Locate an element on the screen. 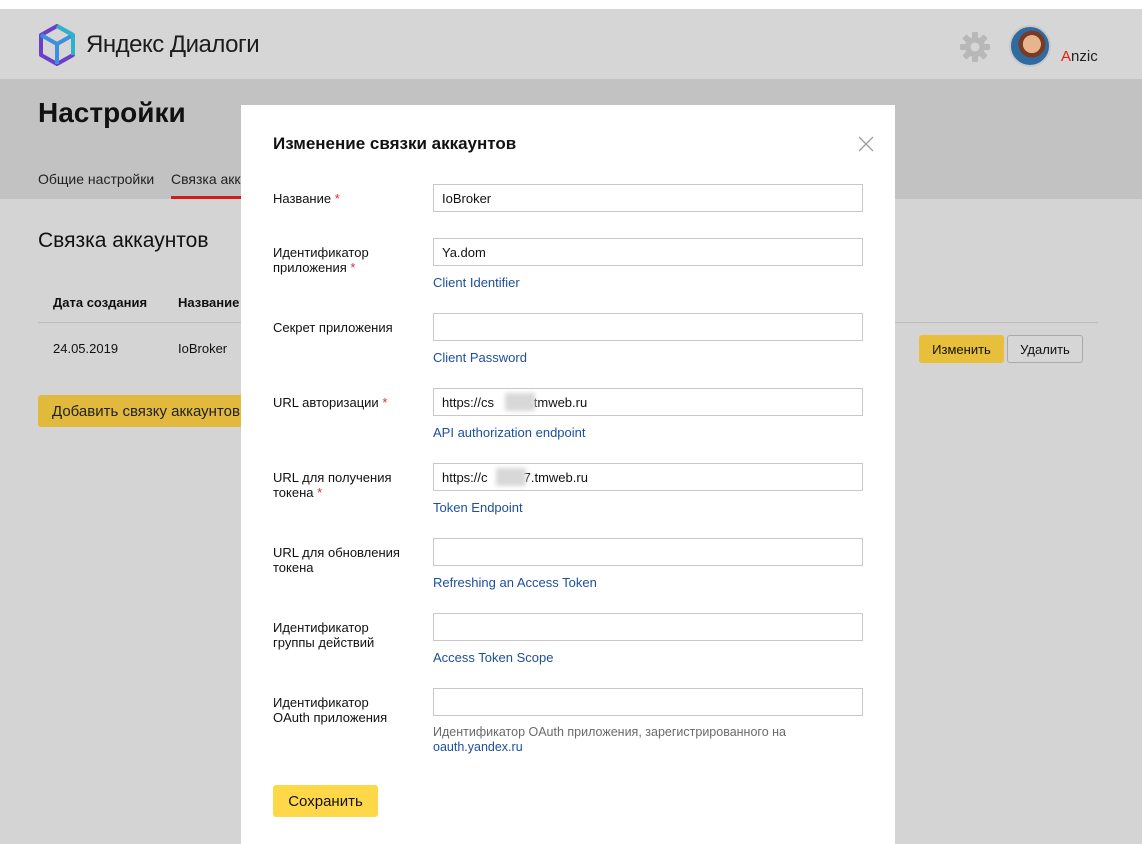 The image size is (1142, 844). add-account-link-button: Добавить связку аккаунтов is located at coordinates (145, 411).